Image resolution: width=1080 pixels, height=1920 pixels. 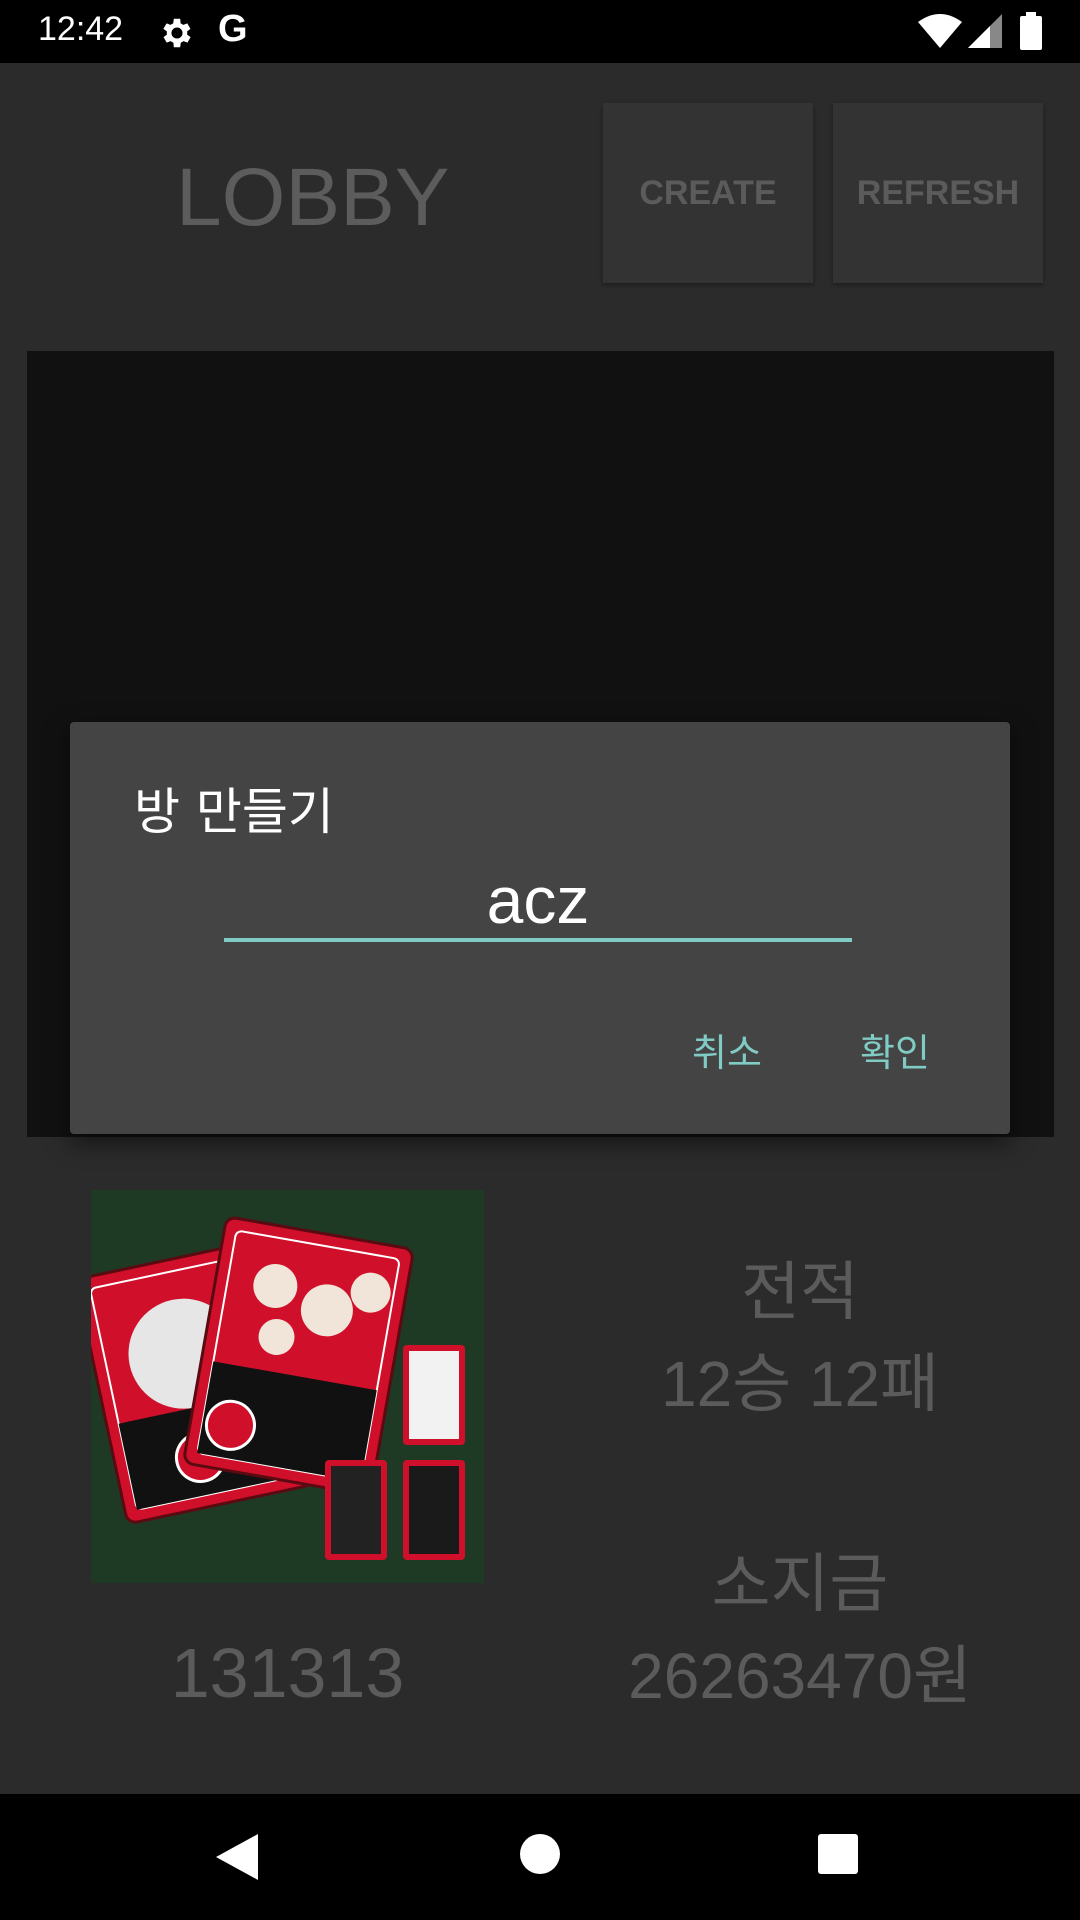 What do you see at coordinates (800, 1625) in the screenshot?
I see `money-block: 소지금 26263470원` at bounding box center [800, 1625].